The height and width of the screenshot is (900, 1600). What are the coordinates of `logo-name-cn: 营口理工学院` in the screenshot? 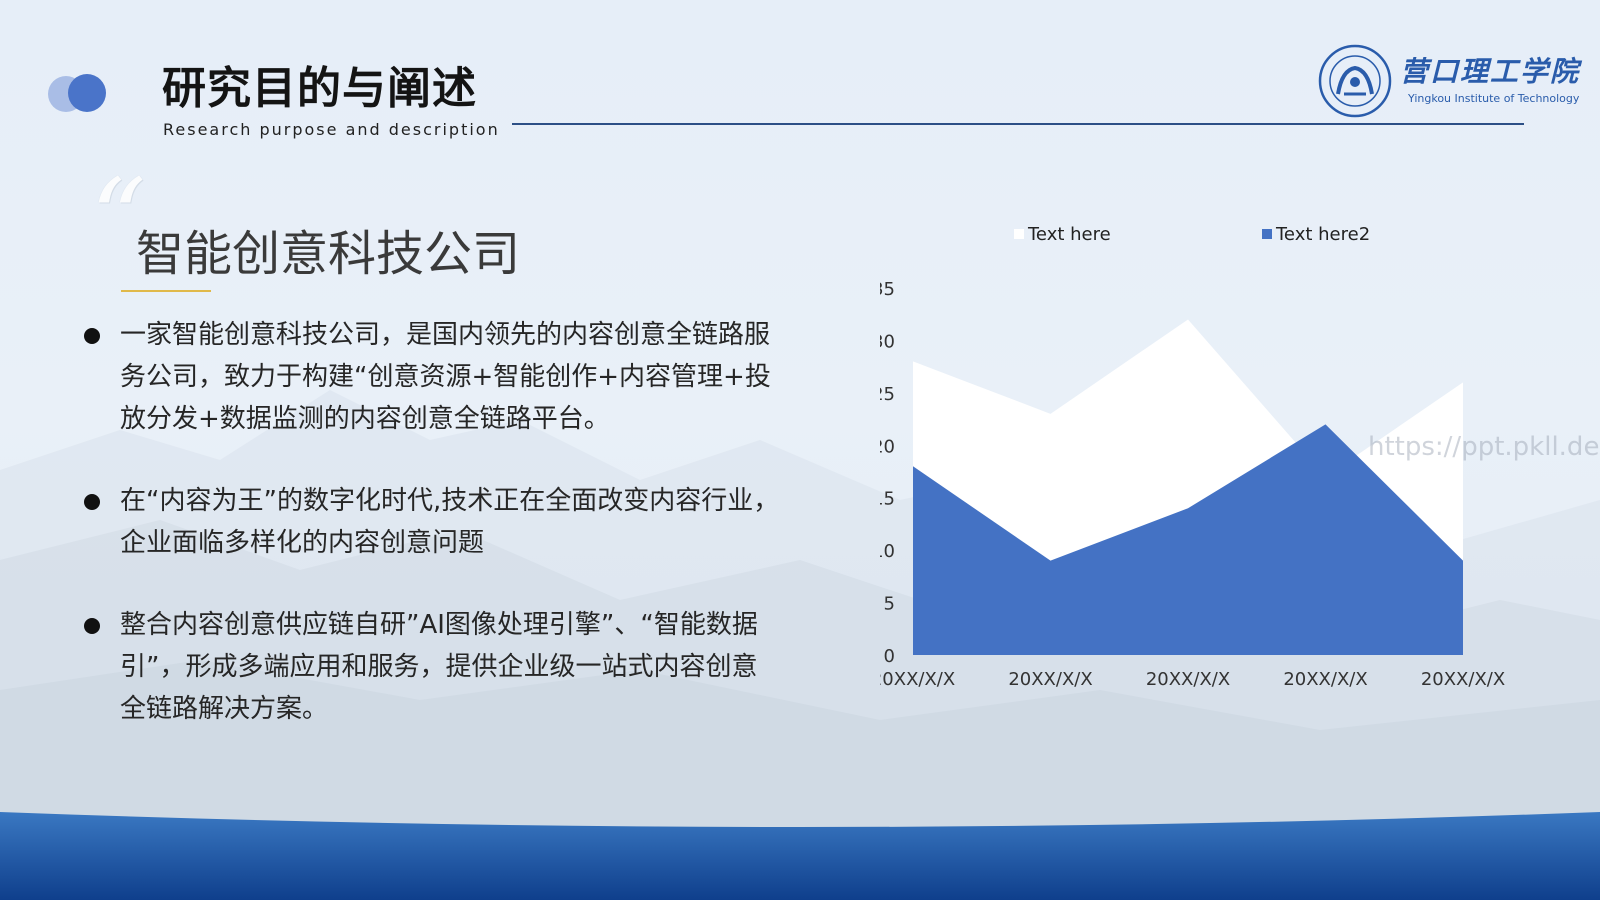 It's located at (1490, 71).